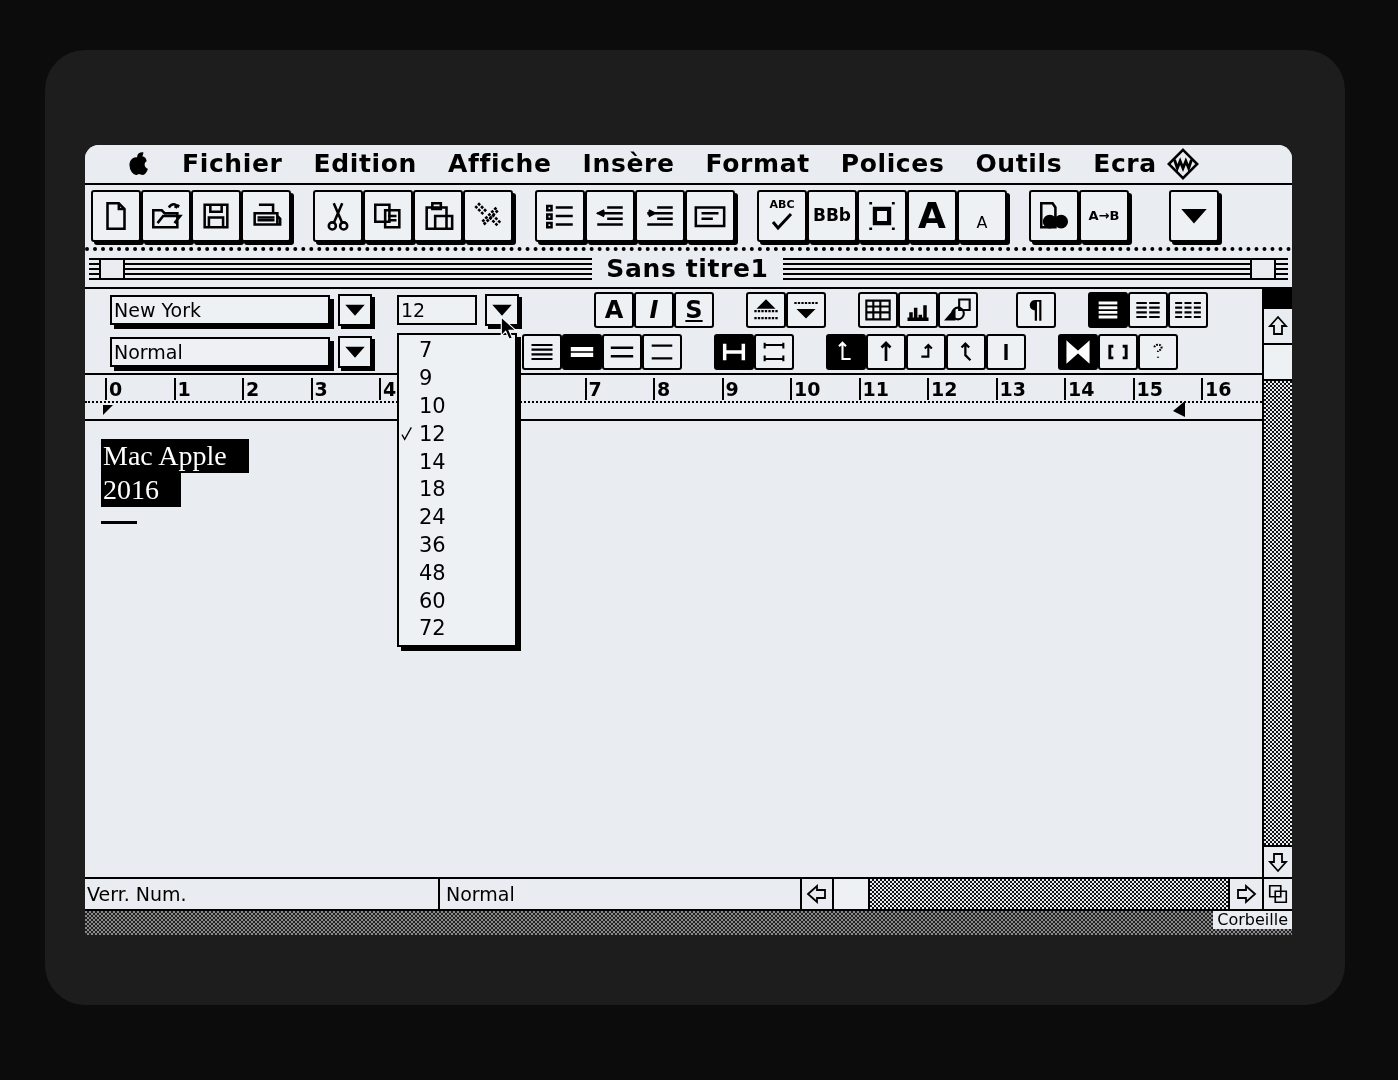 The height and width of the screenshot is (1080, 1398). Describe the element at coordinates (109, 411) in the screenshot. I see `left-indent-marker` at that location.